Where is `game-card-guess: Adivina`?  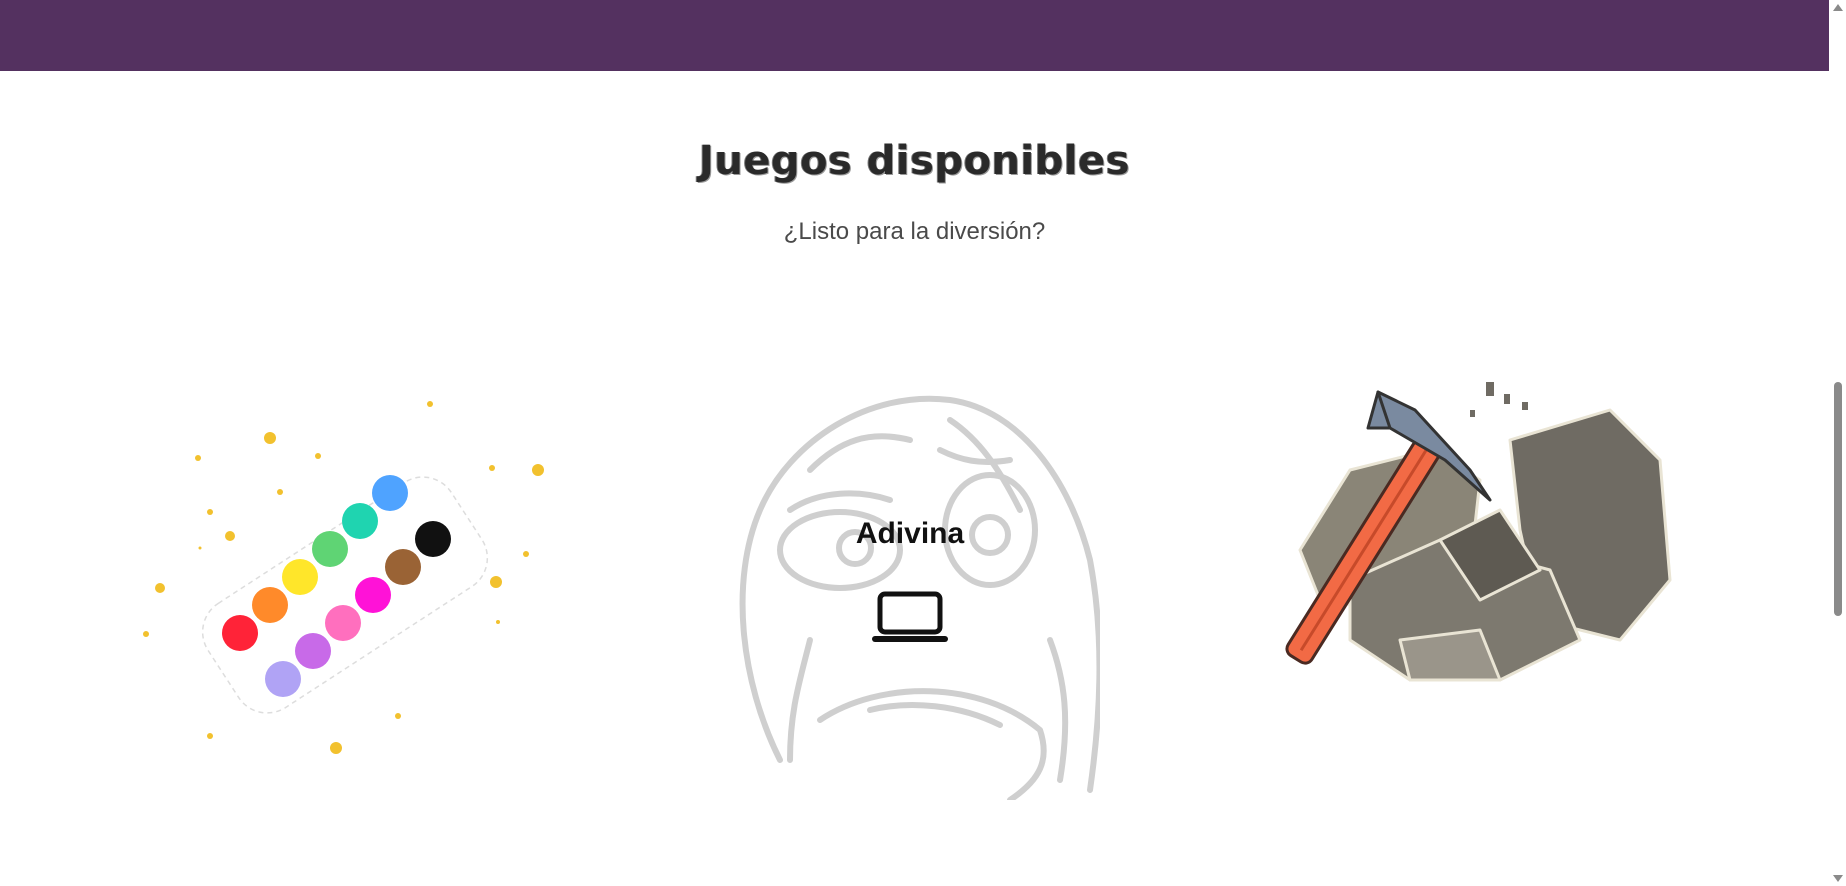 game-card-guess: Adivina is located at coordinates (910, 590).